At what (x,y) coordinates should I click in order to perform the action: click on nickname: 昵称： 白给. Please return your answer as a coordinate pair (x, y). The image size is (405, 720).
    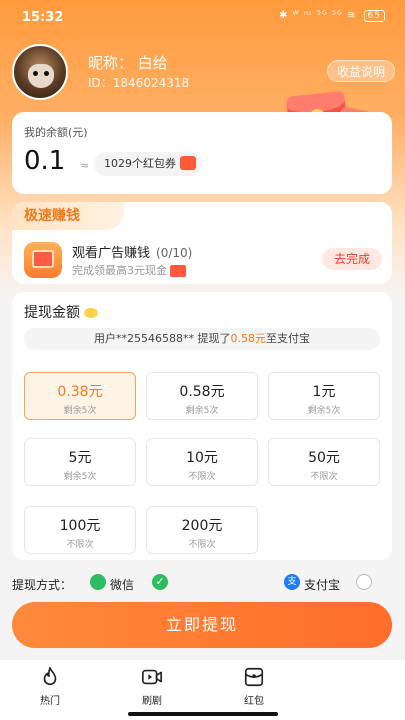
    Looking at the image, I should click on (128, 63).